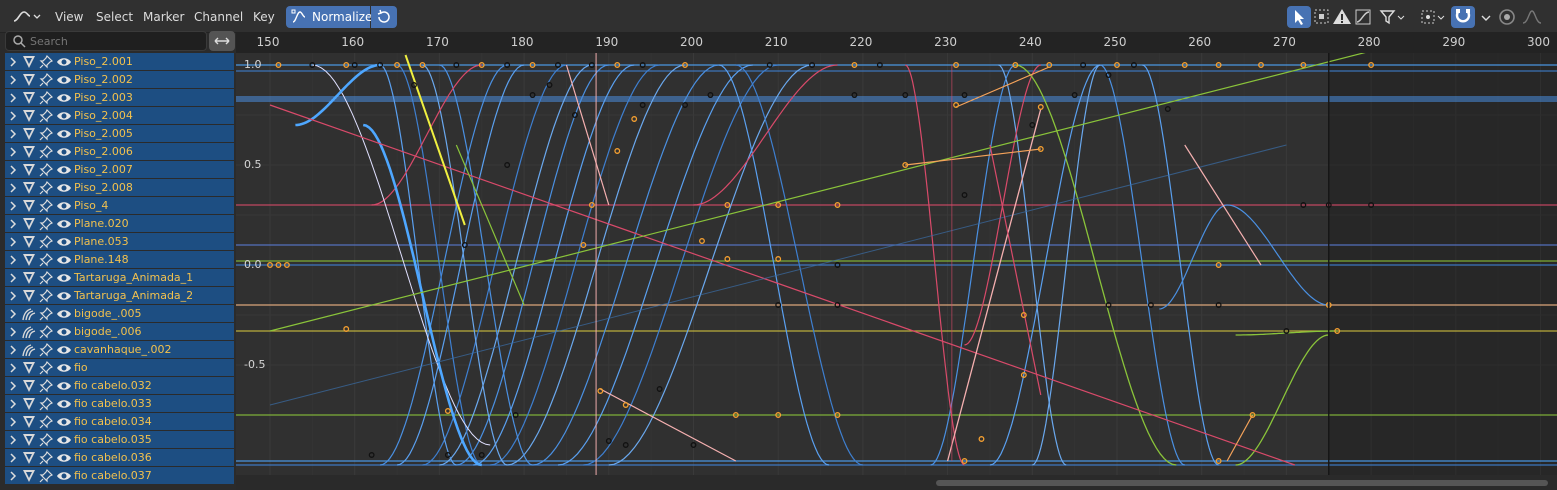 The image size is (1557, 490). I want to click on channel-row: Piso_2.002, so click(119, 80).